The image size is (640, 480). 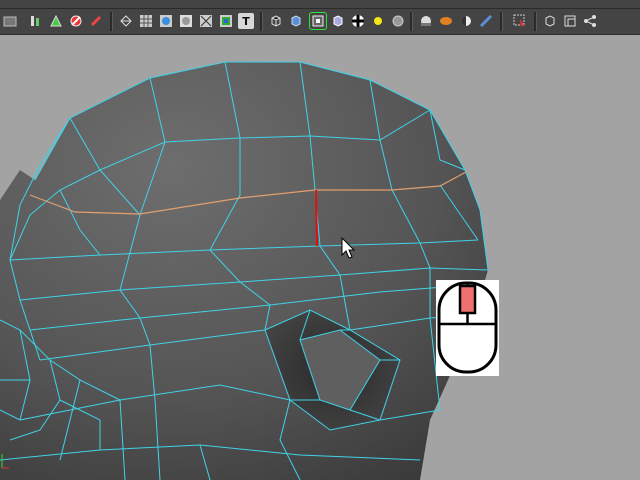 What do you see at coordinates (296, 21) in the screenshot?
I see `cube-shaded-icon` at bounding box center [296, 21].